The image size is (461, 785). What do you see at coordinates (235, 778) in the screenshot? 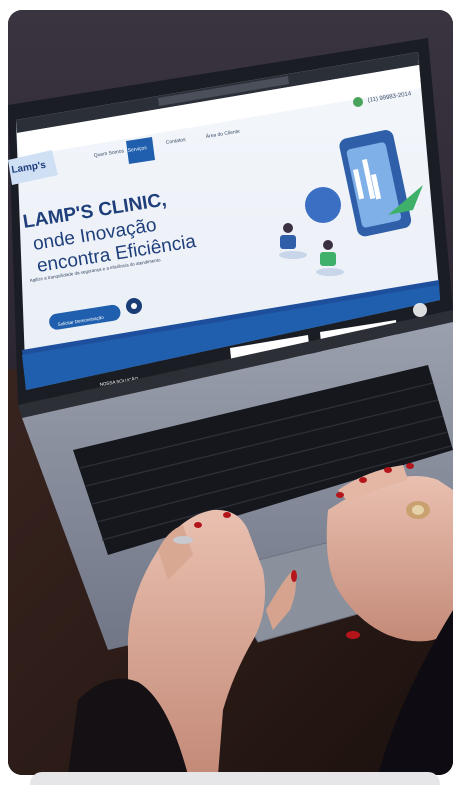
I see `bottom-card` at bounding box center [235, 778].